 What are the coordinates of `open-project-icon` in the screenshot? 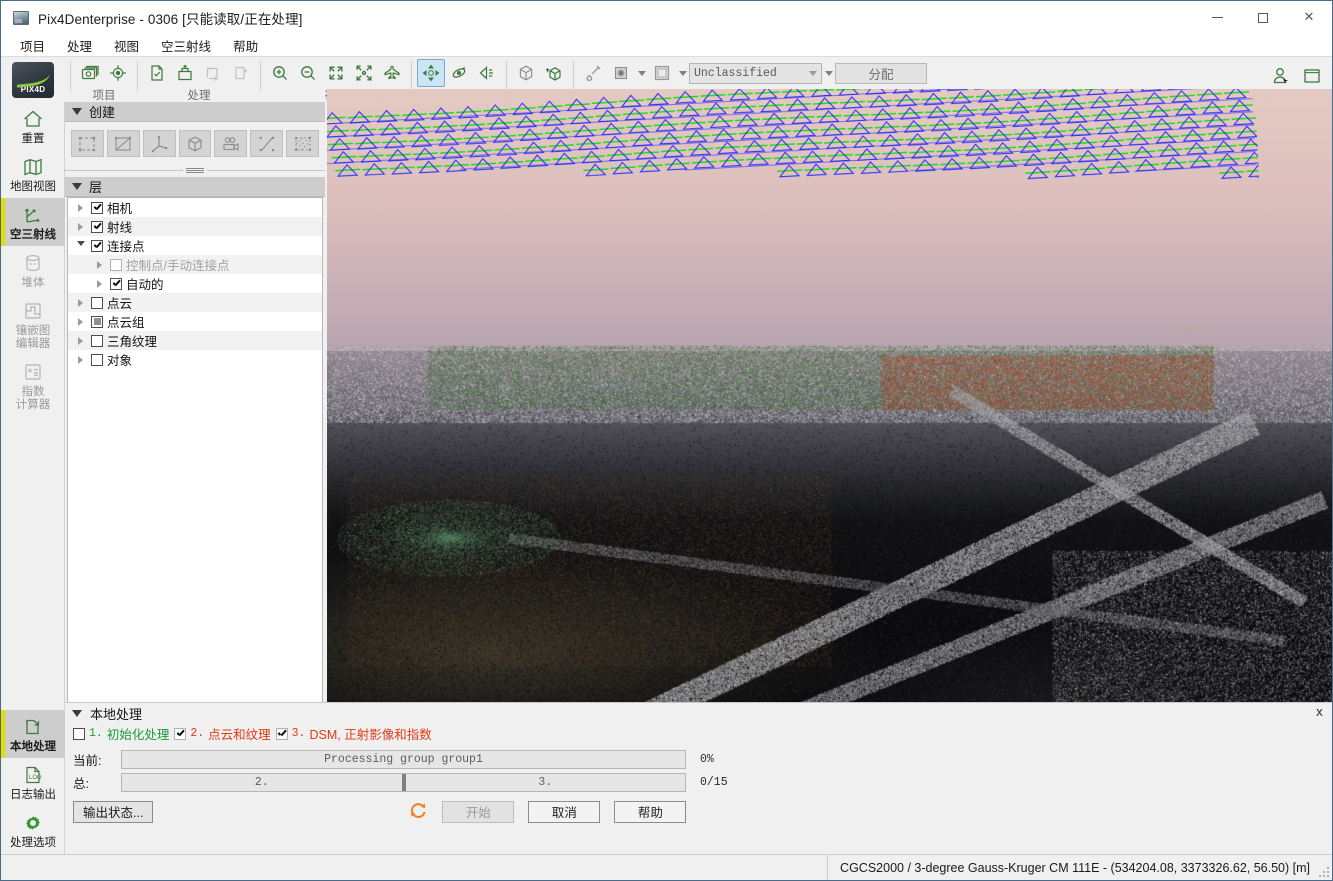 It's located at (185, 73).